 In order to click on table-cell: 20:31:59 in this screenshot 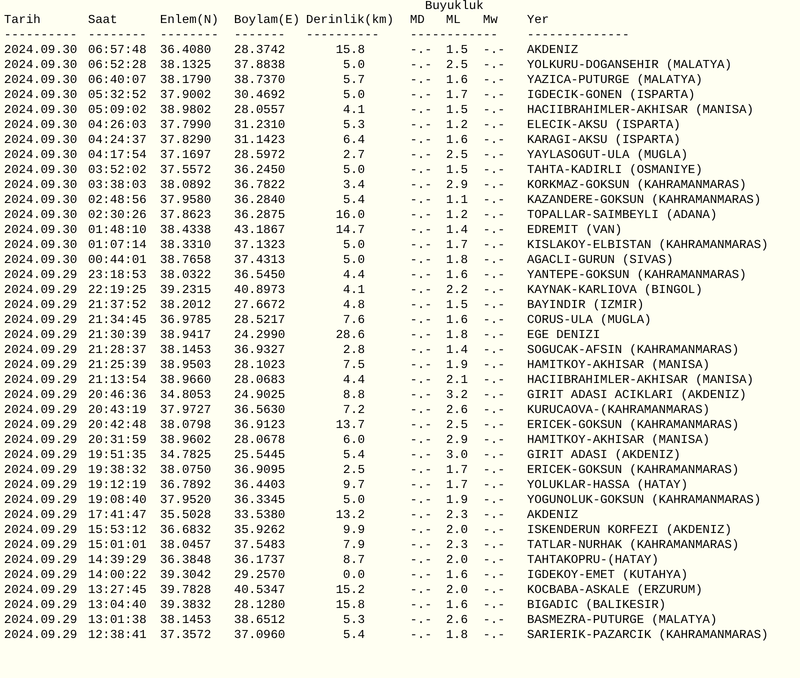, I will do `click(117, 440)`.